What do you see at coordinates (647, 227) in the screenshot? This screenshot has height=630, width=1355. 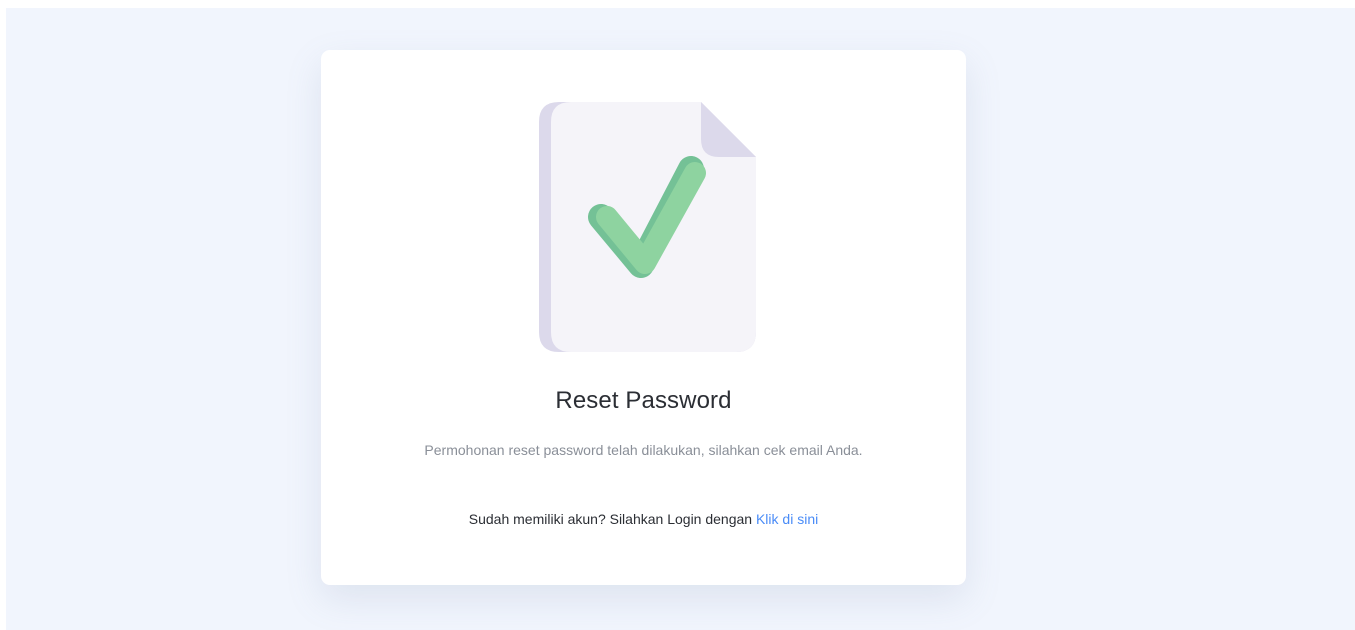 I see `document-check-icon` at bounding box center [647, 227].